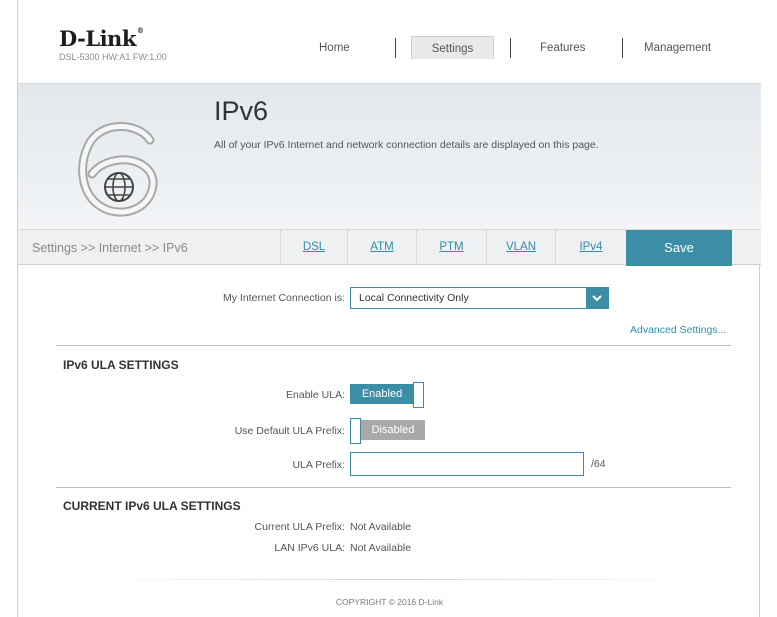 The image size is (777, 617). I want to click on connection-type-select: Local Connectivity Only, so click(479, 298).